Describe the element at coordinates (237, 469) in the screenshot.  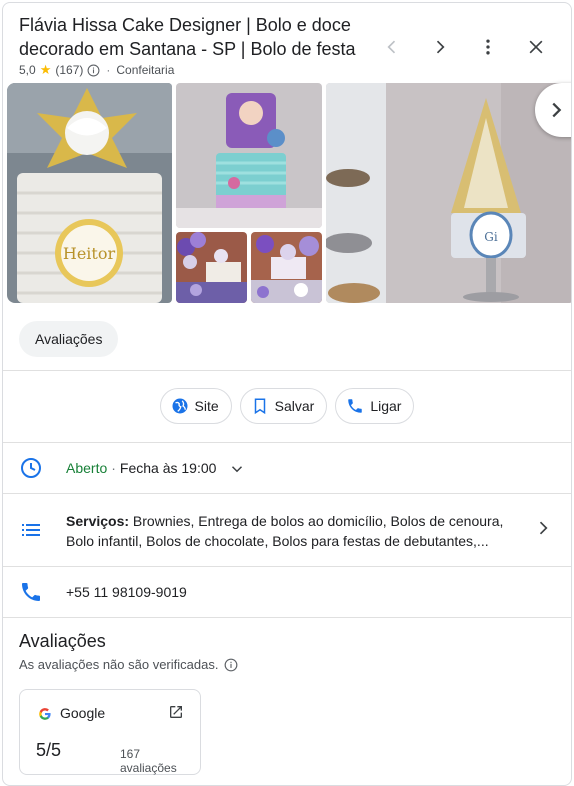
I see `chevron-down-icon` at that location.